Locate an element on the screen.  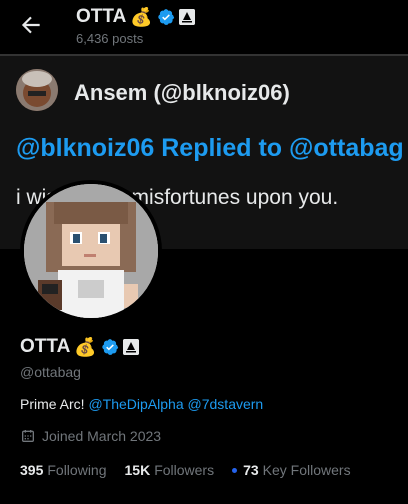
profile-header: OTTA 💰 6,436 posts is located at coordinates (204, 27).